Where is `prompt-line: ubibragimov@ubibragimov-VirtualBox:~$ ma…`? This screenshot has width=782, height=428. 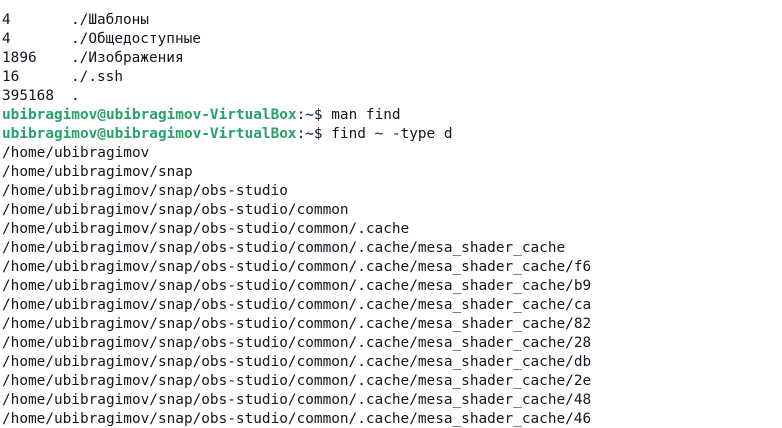 prompt-line: ubibragimov@ubibragimov-VirtualBox:~$ ma… is located at coordinates (392, 115).